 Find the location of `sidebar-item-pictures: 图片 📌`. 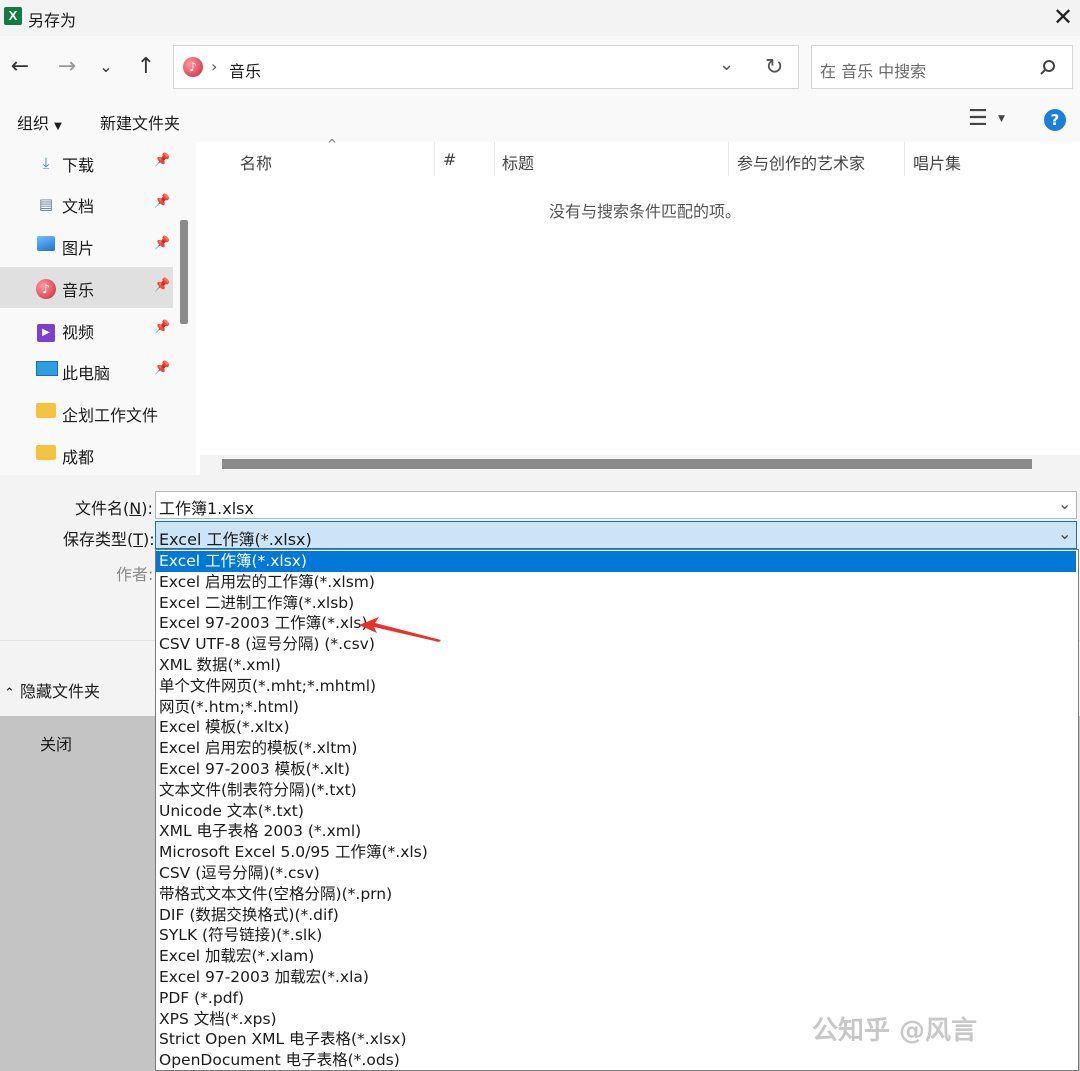

sidebar-item-pictures: 图片 📌 is located at coordinates (86, 245).